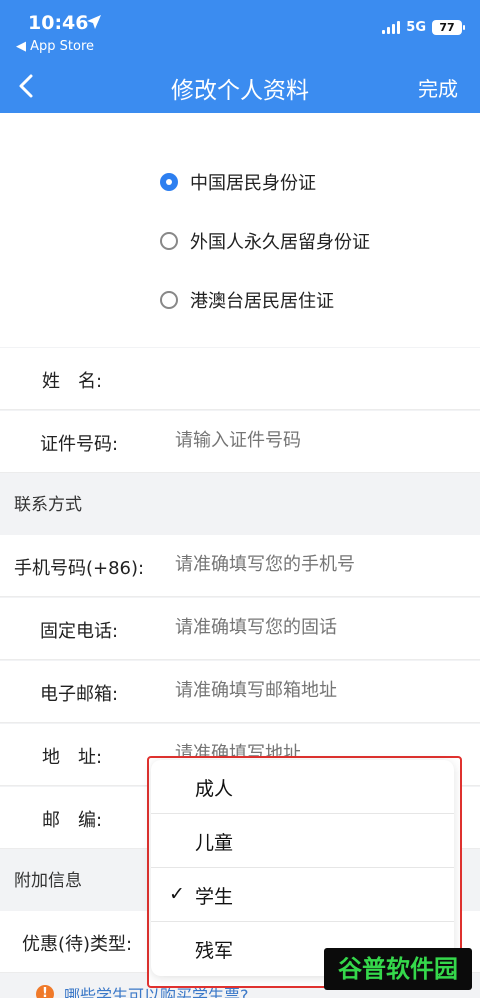  Describe the element at coordinates (302, 841) in the screenshot. I see `menu-item-child: 儿童` at that location.